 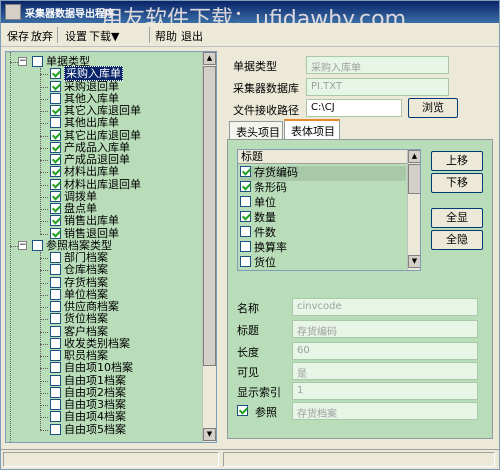 What do you see at coordinates (256, 130) in the screenshot?
I see `tab-header-items: 表头项目` at bounding box center [256, 130].